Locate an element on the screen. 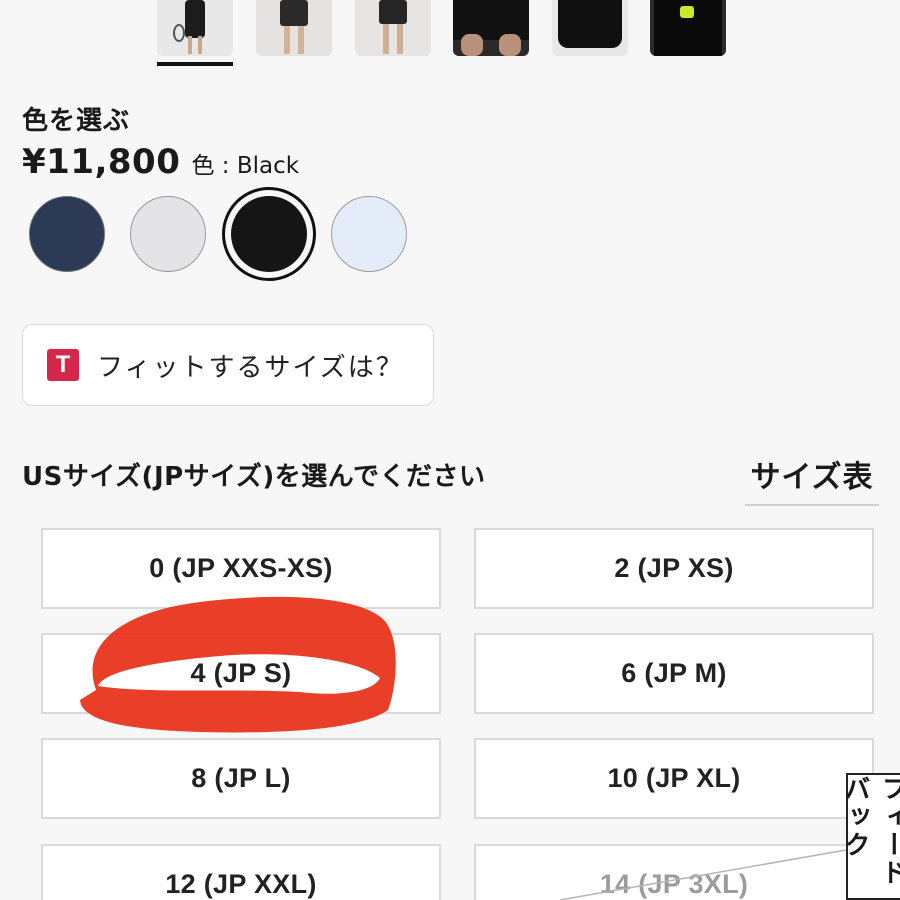 This screenshot has height=900, width=900. size-heading: USサイズ(JPサイズ)を選んでください is located at coordinates (254, 477).